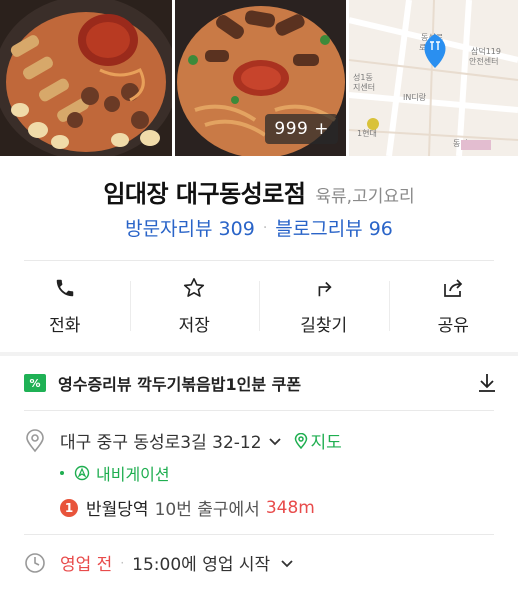 The height and width of the screenshot is (591, 518). Describe the element at coordinates (65, 310) in the screenshot. I see `call-button: 전화` at that location.